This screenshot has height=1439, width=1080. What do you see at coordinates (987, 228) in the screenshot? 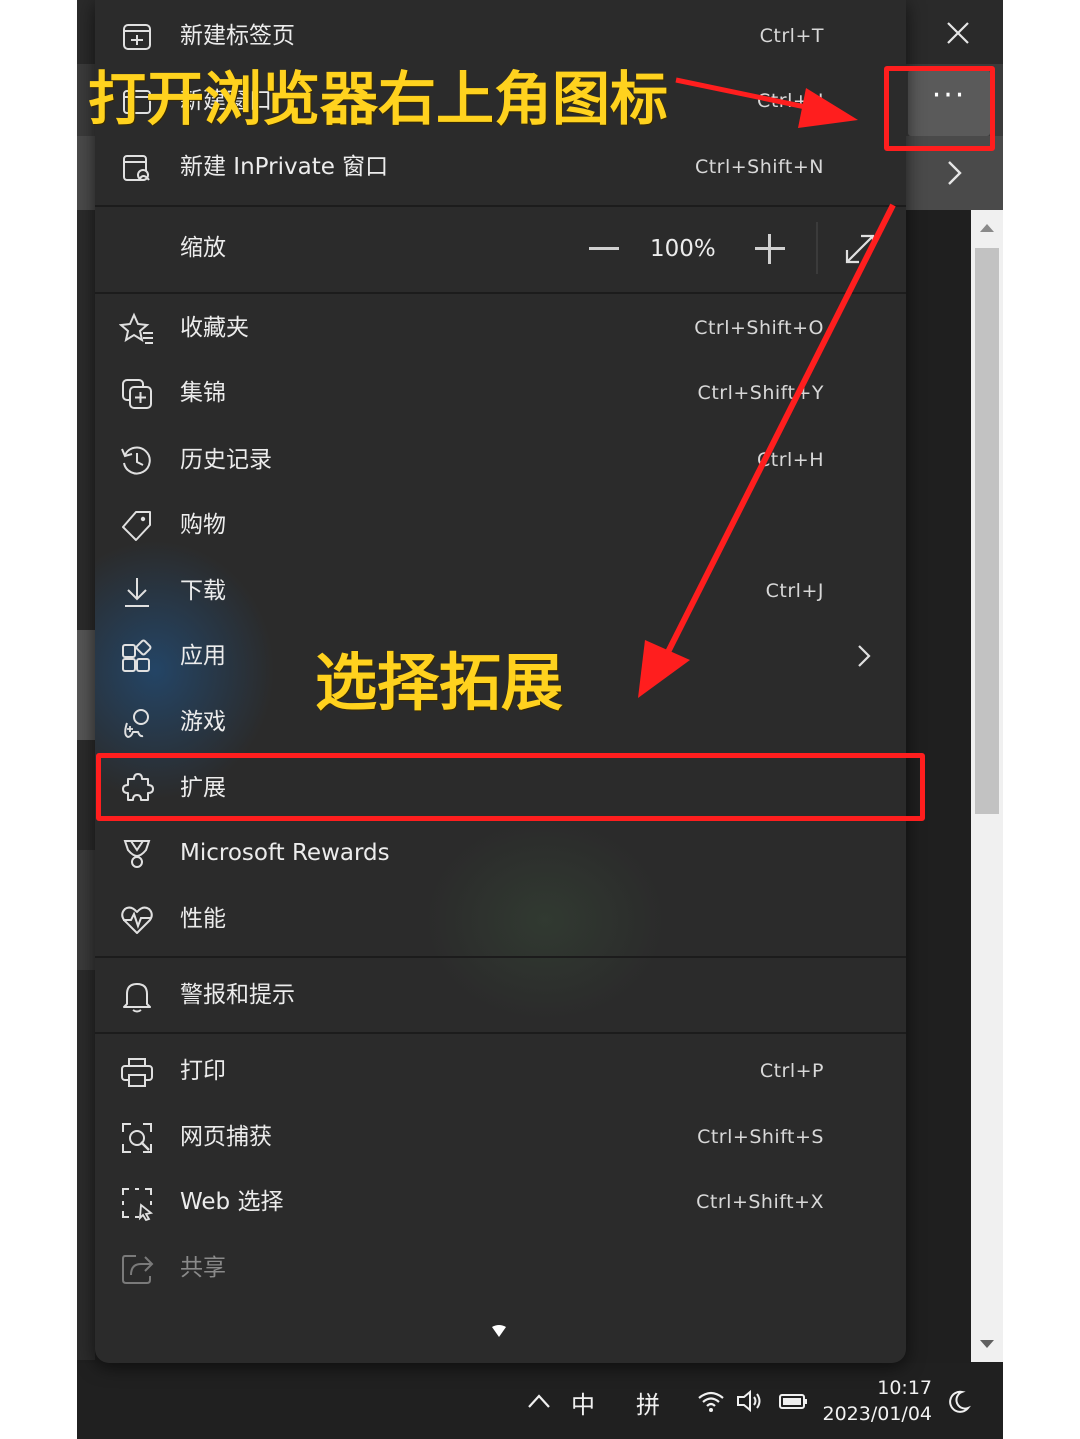
I see `scroll-up-arrow-icon` at bounding box center [987, 228].